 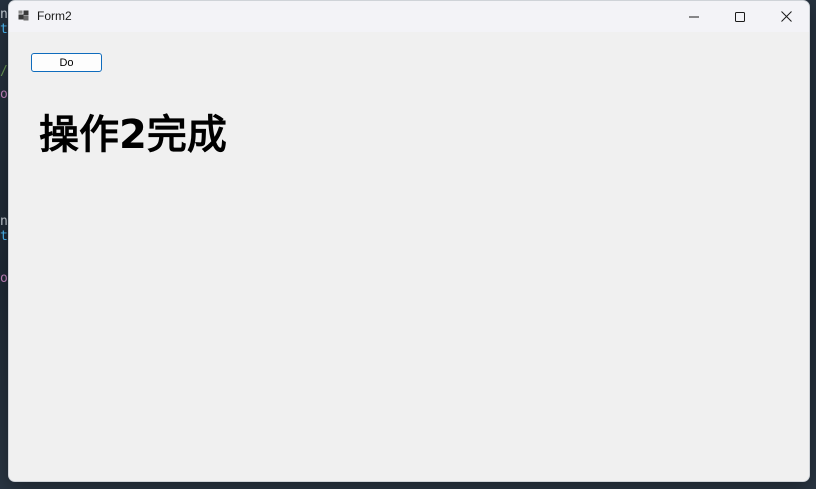 What do you see at coordinates (66, 62) in the screenshot?
I see `do-button: Do` at bounding box center [66, 62].